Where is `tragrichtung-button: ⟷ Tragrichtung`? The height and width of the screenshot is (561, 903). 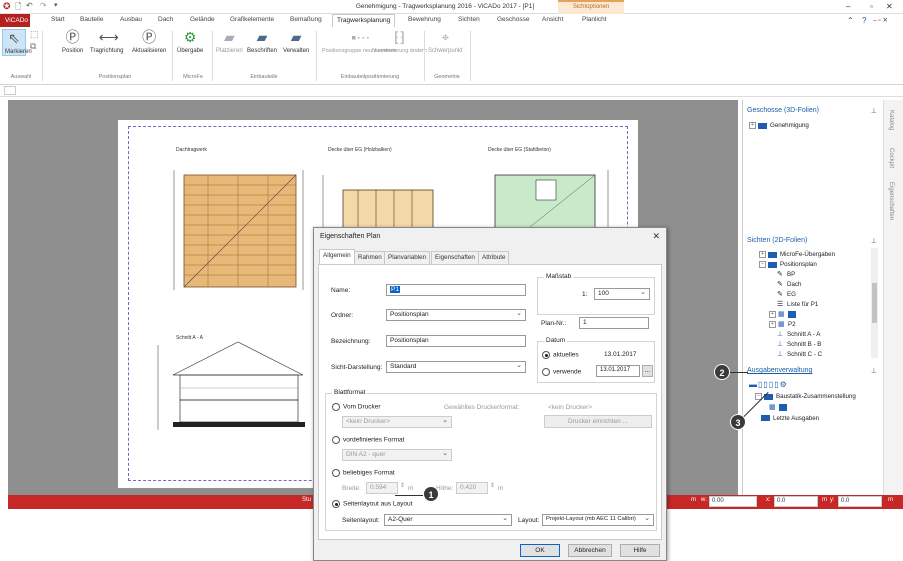 tragrichtung-button: ⟷ Tragrichtung is located at coordinates (106, 41).